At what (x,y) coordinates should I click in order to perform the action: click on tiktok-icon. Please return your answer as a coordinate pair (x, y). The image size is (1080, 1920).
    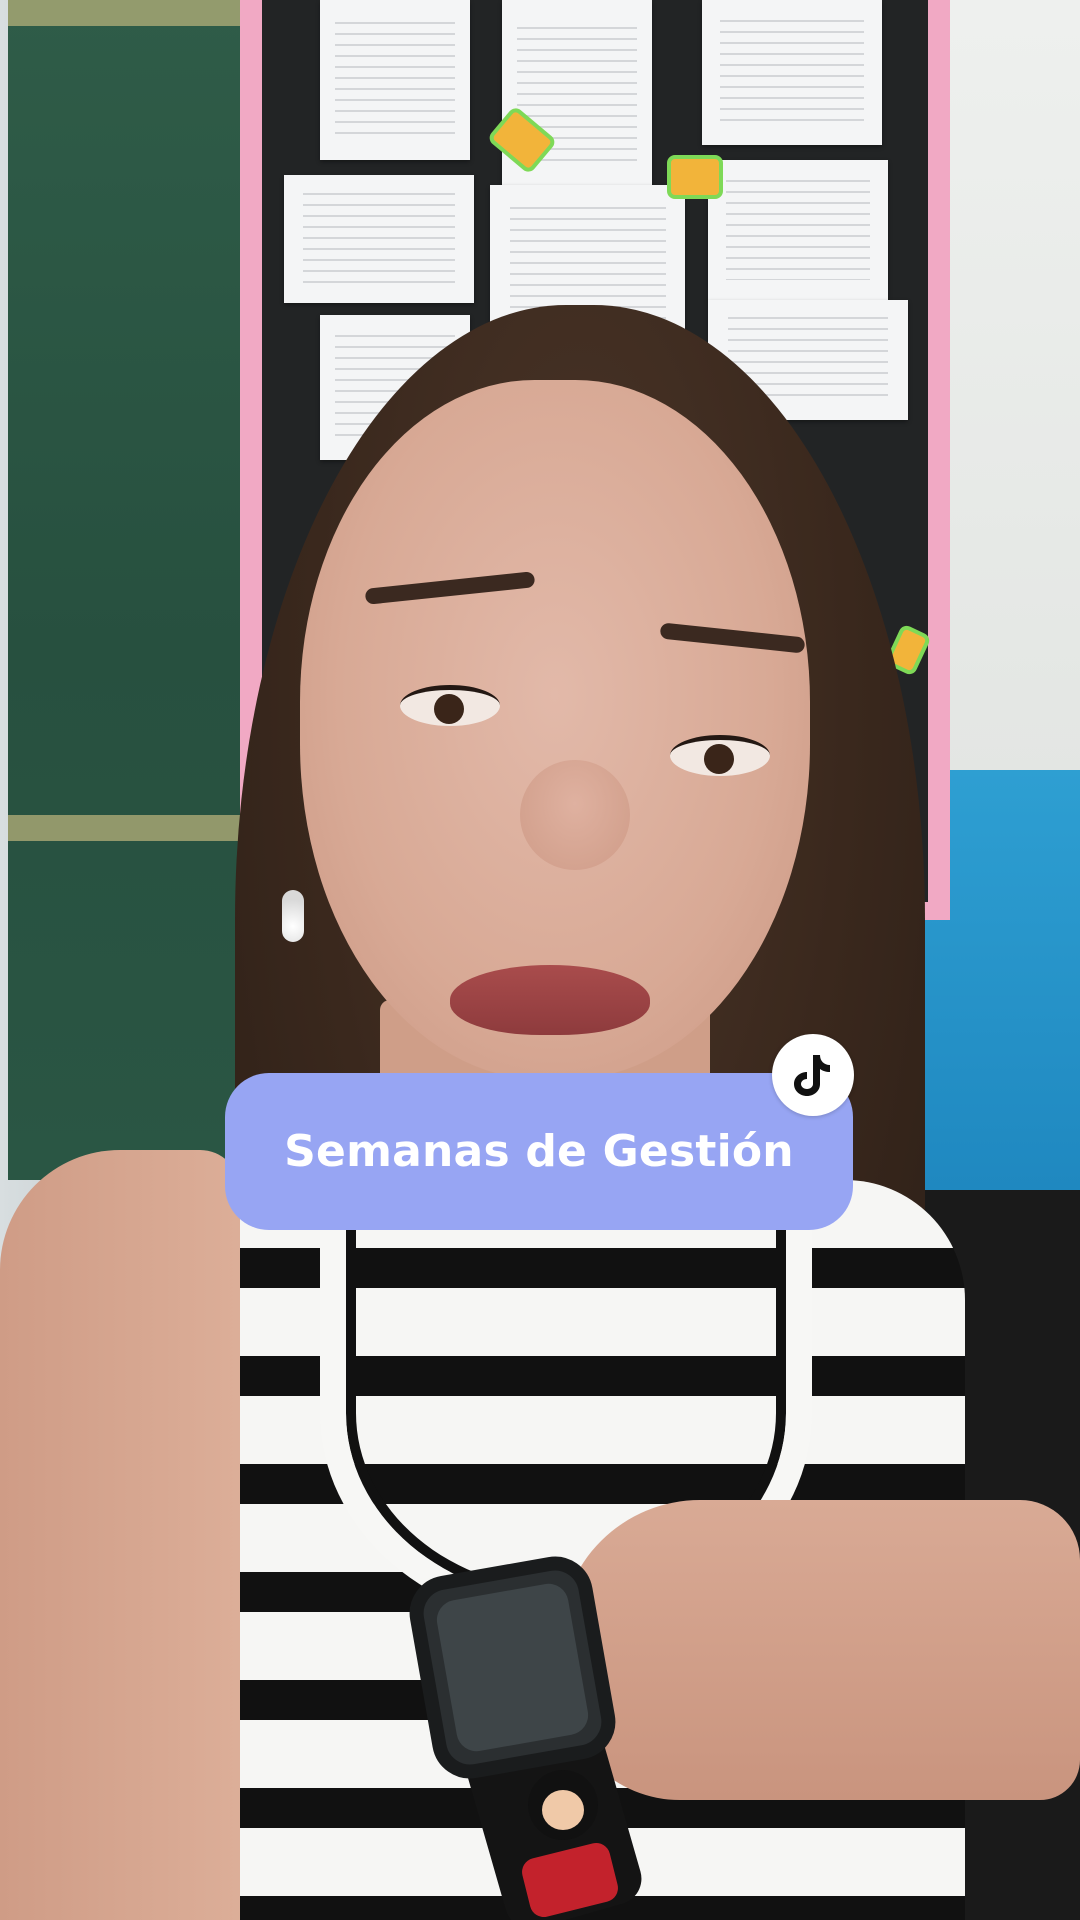
    Looking at the image, I should click on (812, 1075).